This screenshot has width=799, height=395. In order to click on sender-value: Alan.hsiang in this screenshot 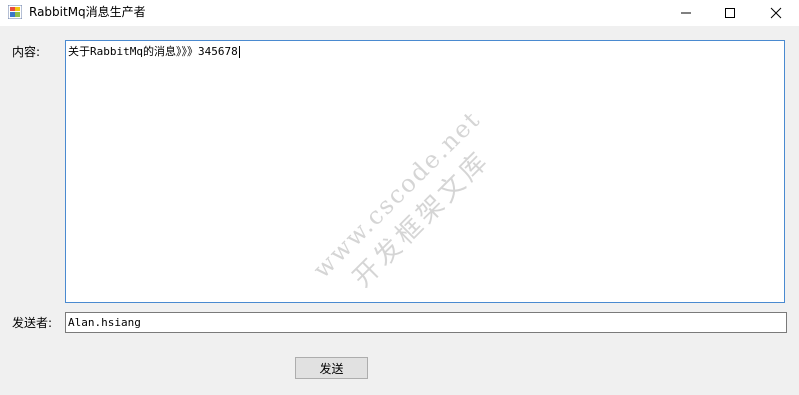, I will do `click(104, 322)`.